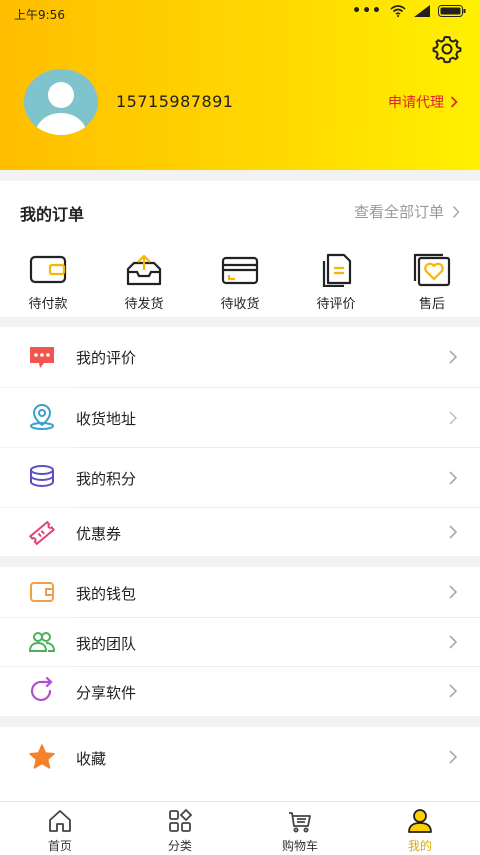  What do you see at coordinates (52, 214) in the screenshot?
I see `orders-title: 我的订单` at bounding box center [52, 214].